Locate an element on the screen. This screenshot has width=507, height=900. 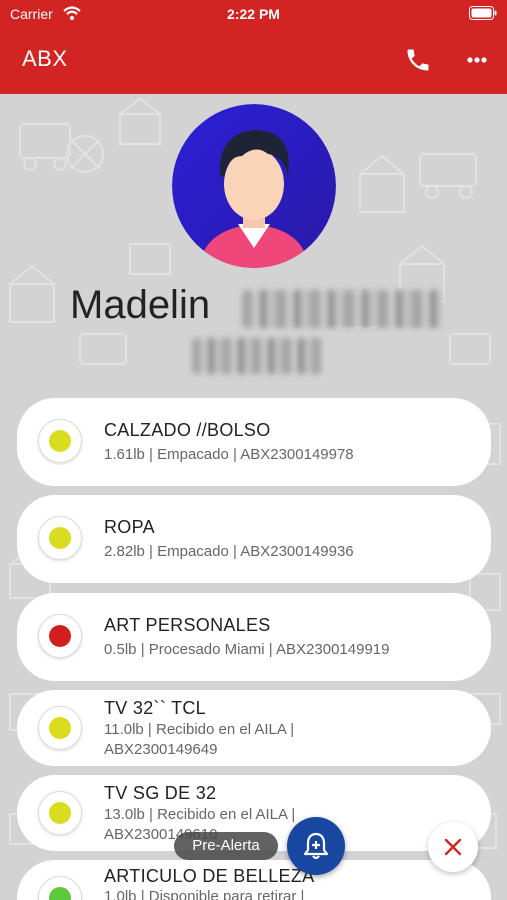
app-header: Carrier 2:22 PM ABX is located at coordinates (253, 47).